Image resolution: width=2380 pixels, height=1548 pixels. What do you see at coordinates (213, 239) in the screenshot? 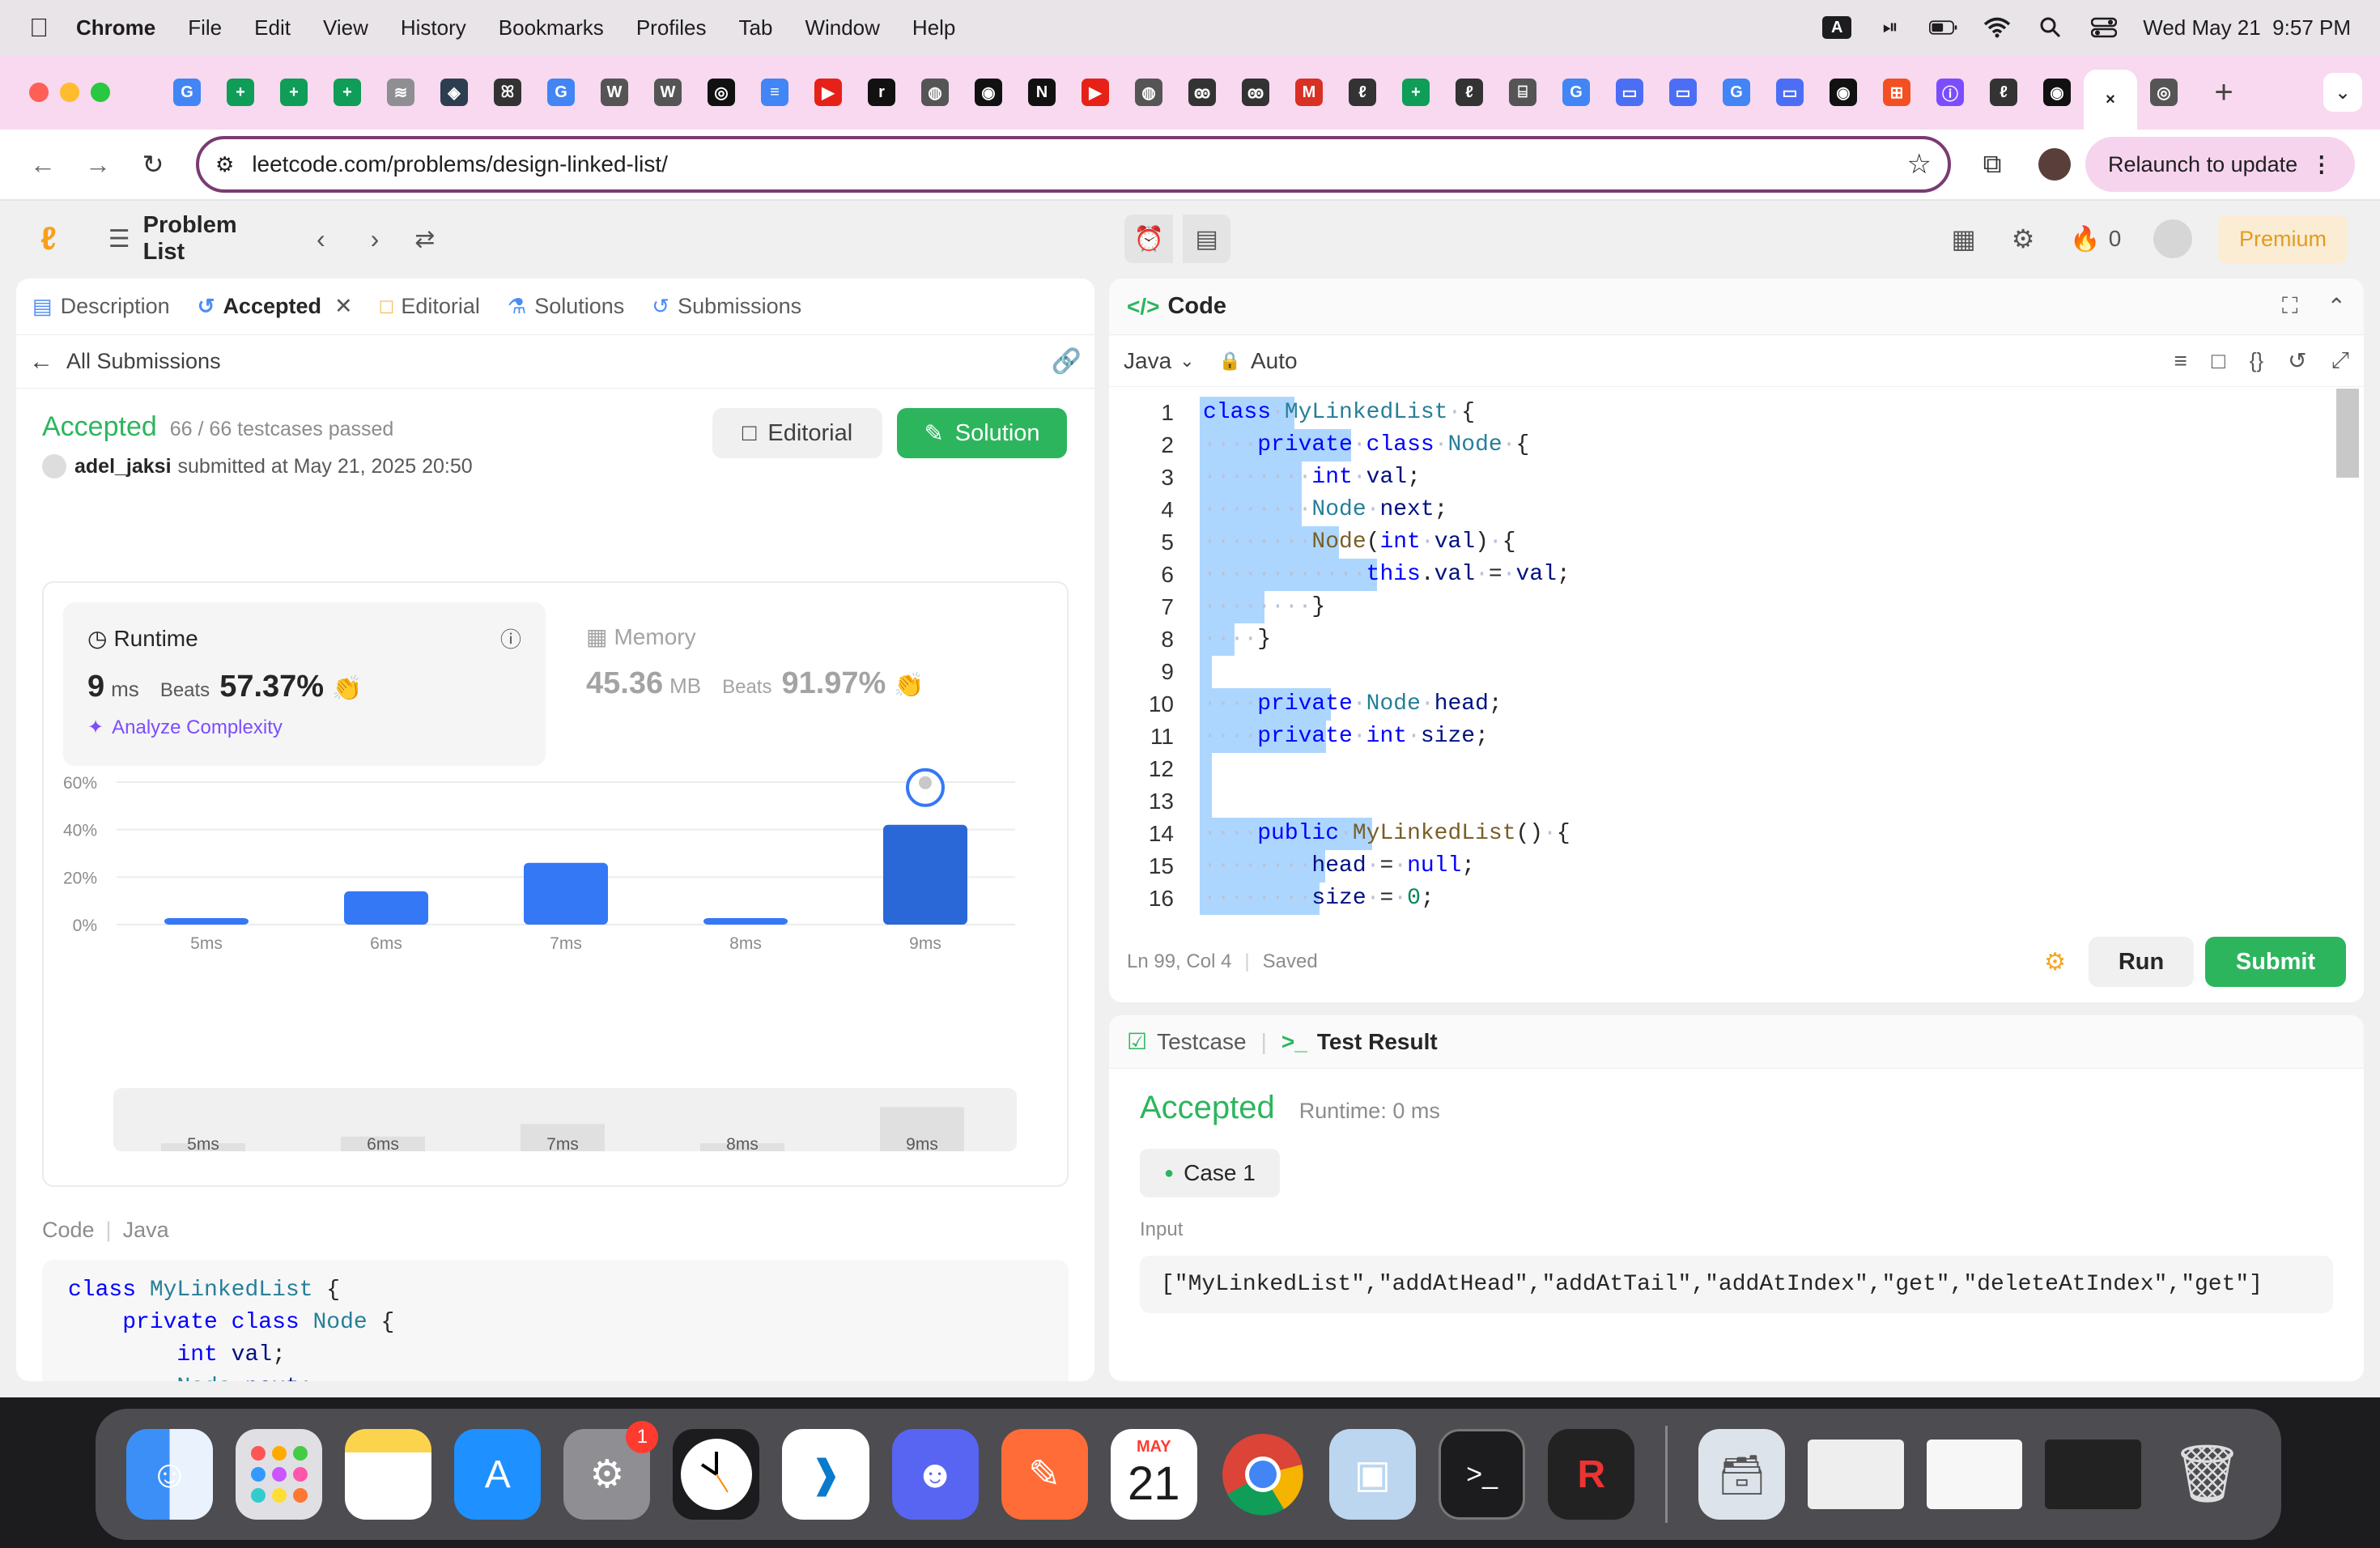
I see `problem-list-link: Problem List` at bounding box center [213, 239].